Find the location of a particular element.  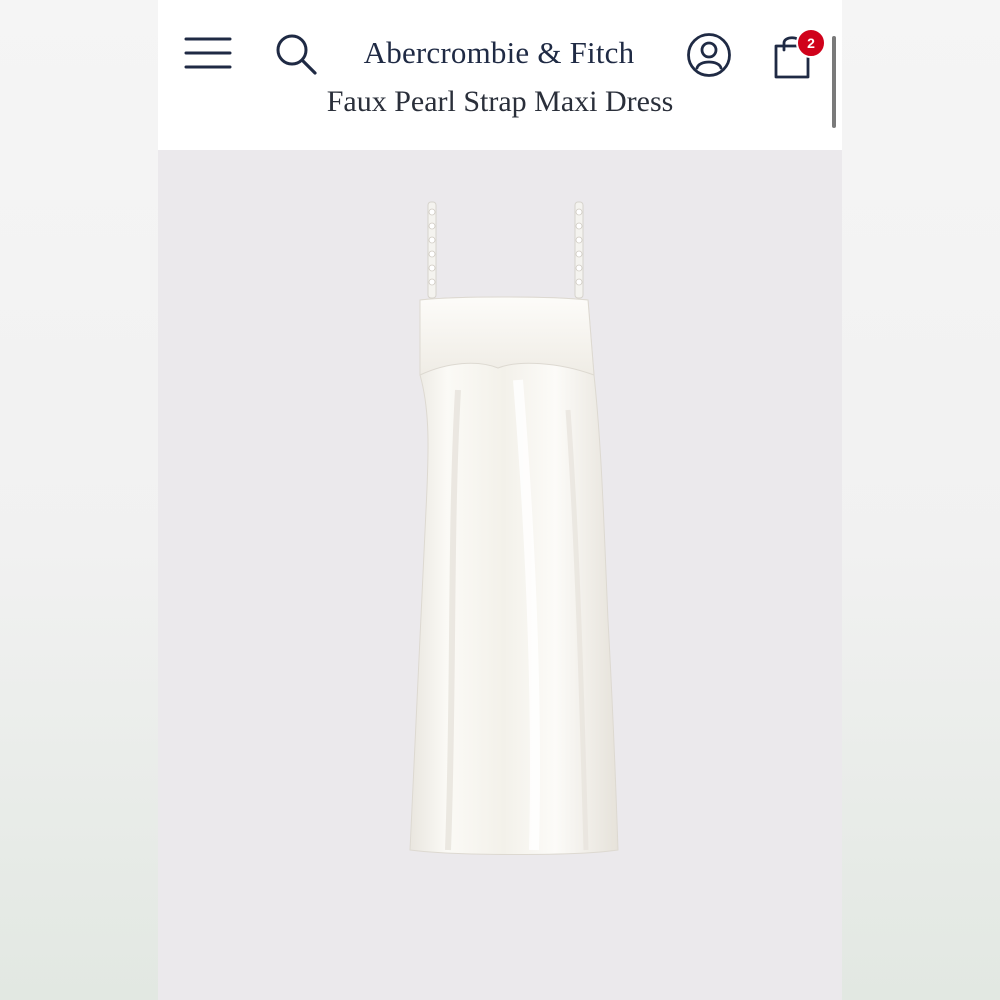

scrollbar is located at coordinates (834, 82).